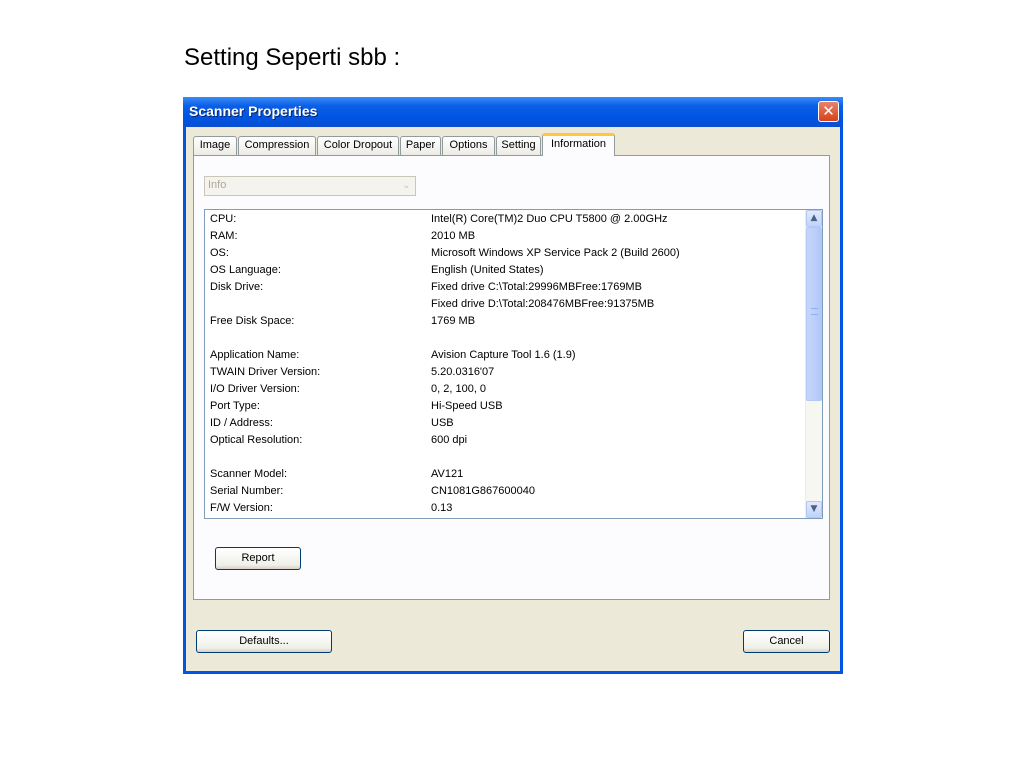 The image size is (1024, 768). I want to click on tab-color-dropout: Color Dropout, so click(358, 145).